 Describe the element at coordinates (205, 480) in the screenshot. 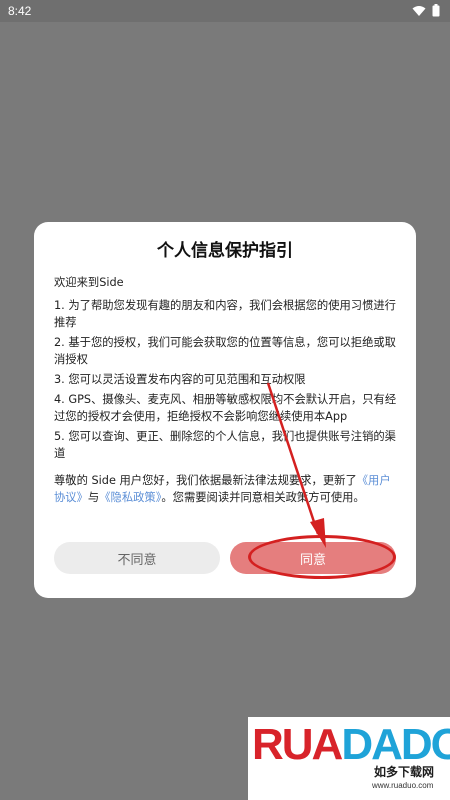

I see `notice-prefix: 尊敬的 Side 用户您好，我们依据最新法律法规要求，更新了` at that location.